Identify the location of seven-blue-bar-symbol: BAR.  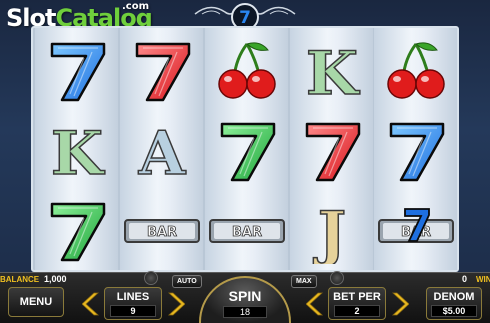
(415, 231).